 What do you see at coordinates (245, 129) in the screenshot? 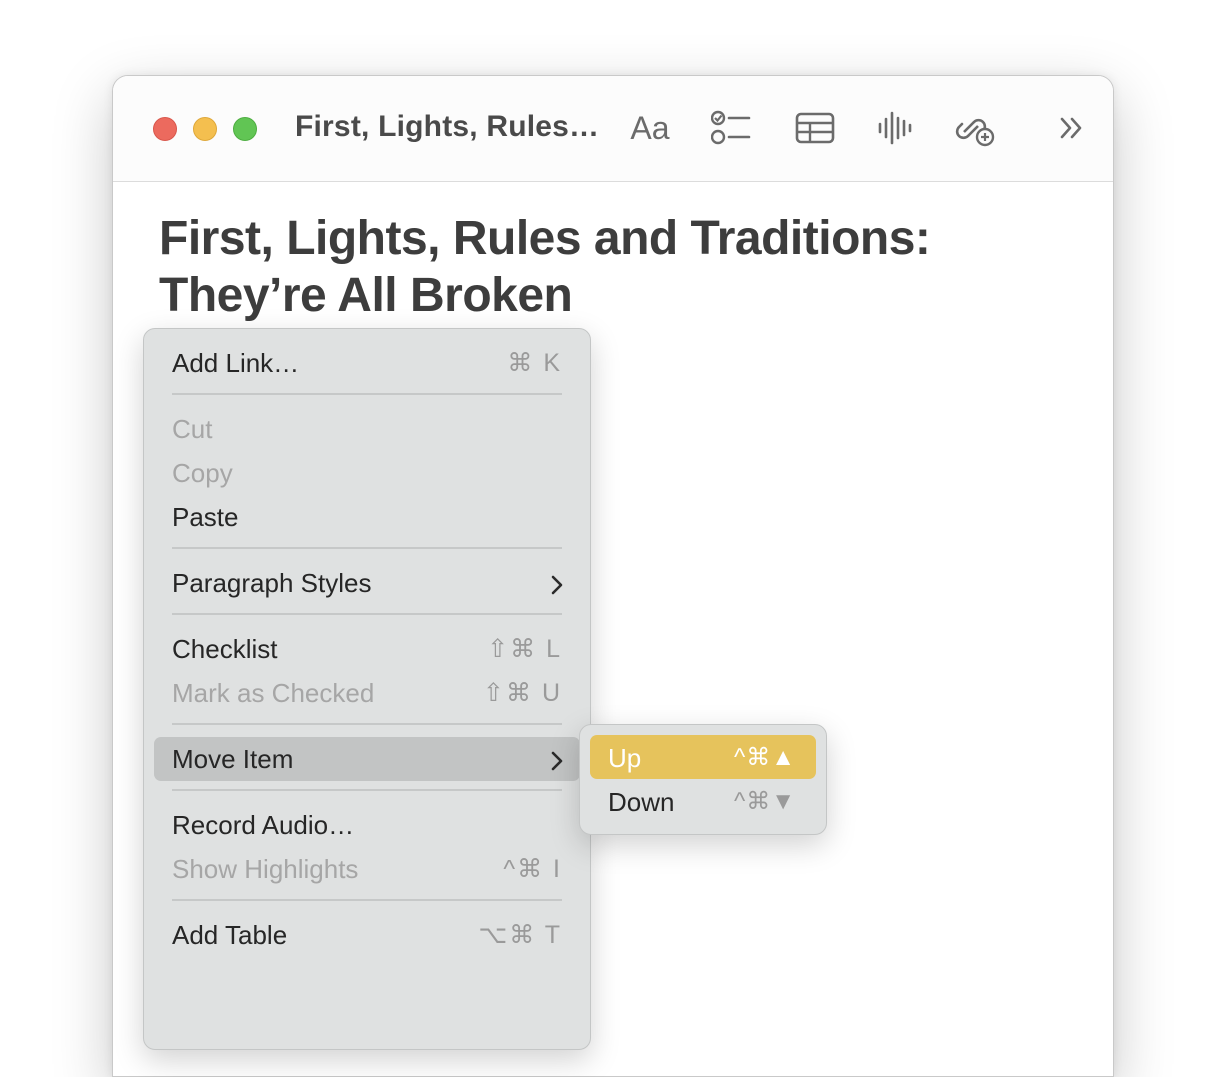
I see `zoom-button` at bounding box center [245, 129].